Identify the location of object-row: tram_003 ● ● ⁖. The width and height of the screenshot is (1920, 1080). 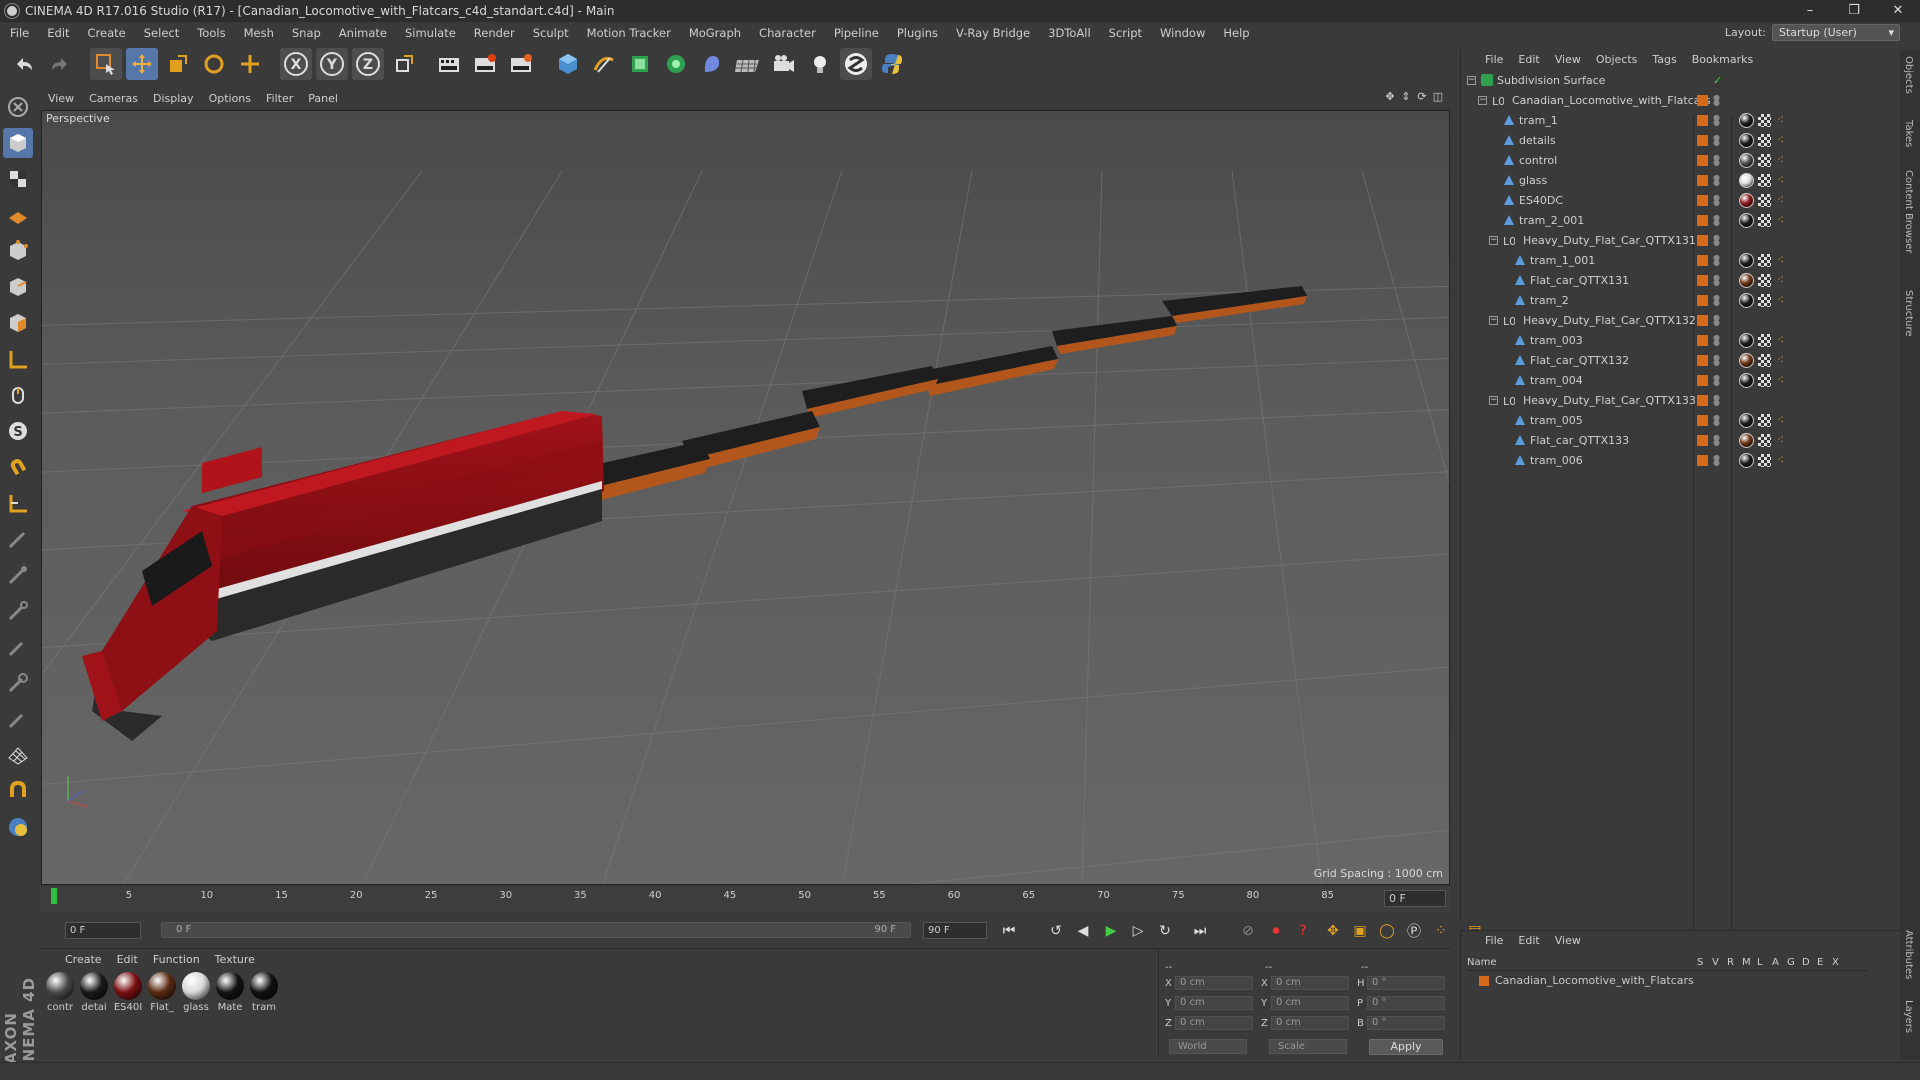
(1681, 340).